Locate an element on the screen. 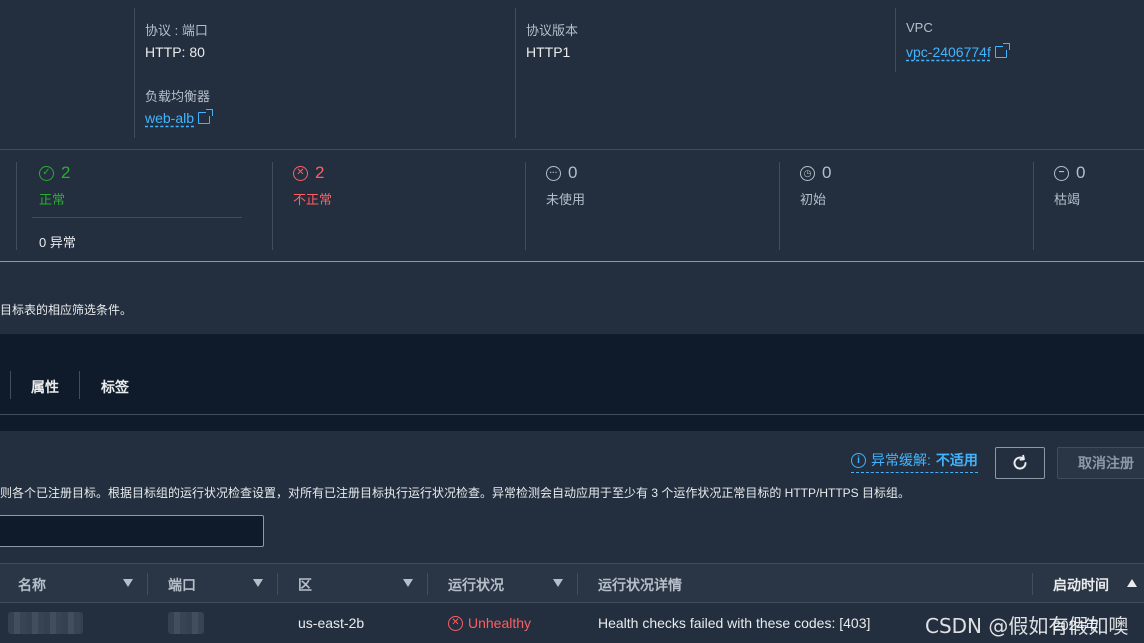 The height and width of the screenshot is (643, 1144). healthy-label: 正常 is located at coordinates (52, 199).